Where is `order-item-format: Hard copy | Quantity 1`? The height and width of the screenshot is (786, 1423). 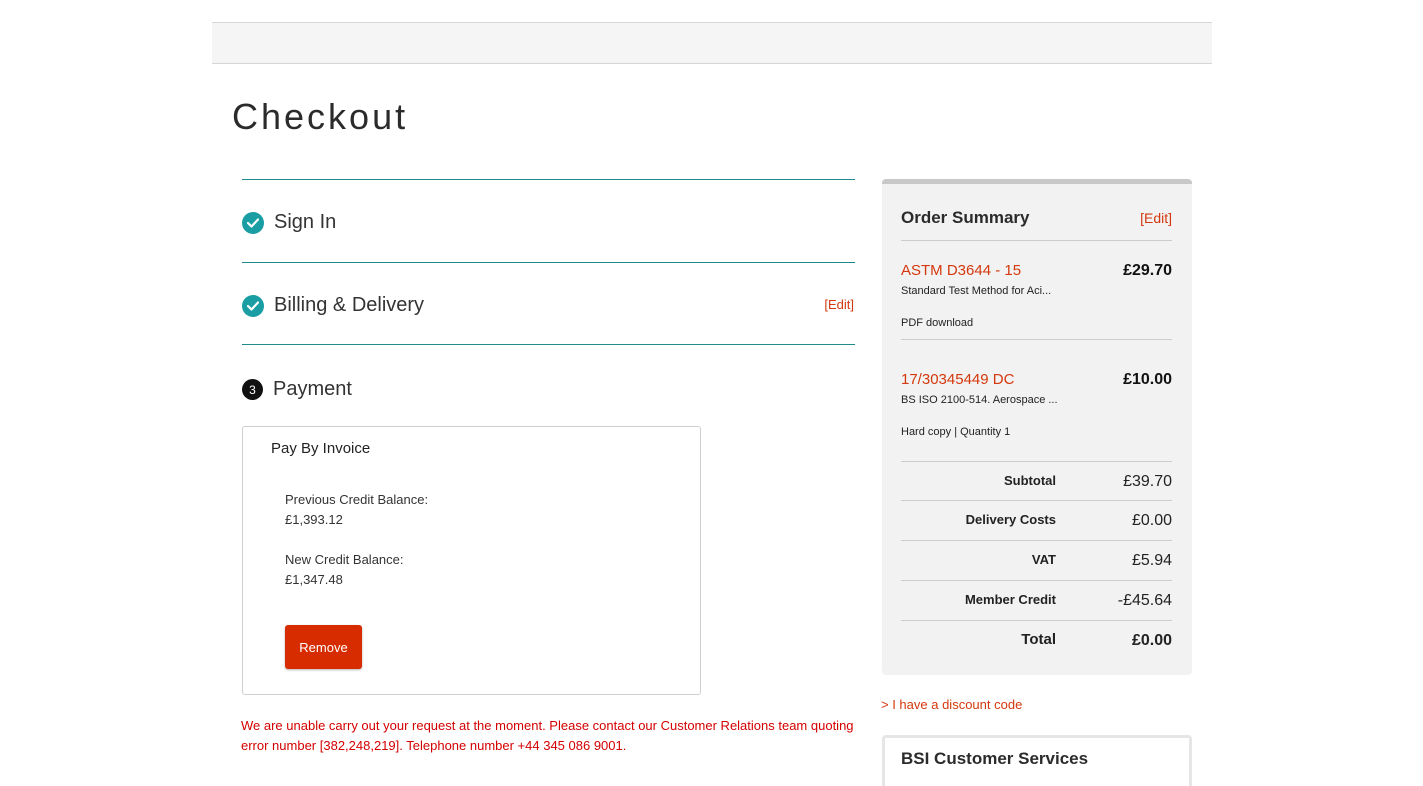
order-item-format: Hard copy | Quantity 1 is located at coordinates (956, 432).